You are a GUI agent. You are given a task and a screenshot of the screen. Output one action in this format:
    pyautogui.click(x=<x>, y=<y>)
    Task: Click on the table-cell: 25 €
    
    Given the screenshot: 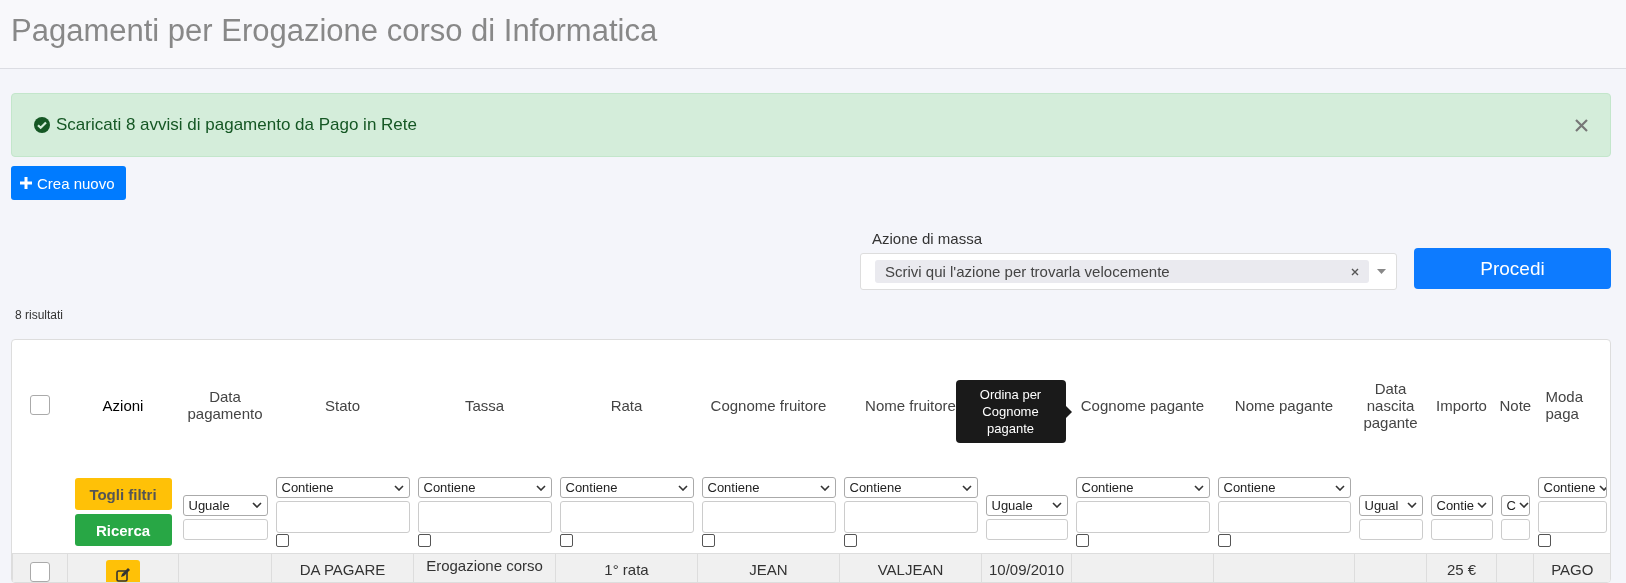 What is the action you would take?
    pyautogui.click(x=1461, y=569)
    